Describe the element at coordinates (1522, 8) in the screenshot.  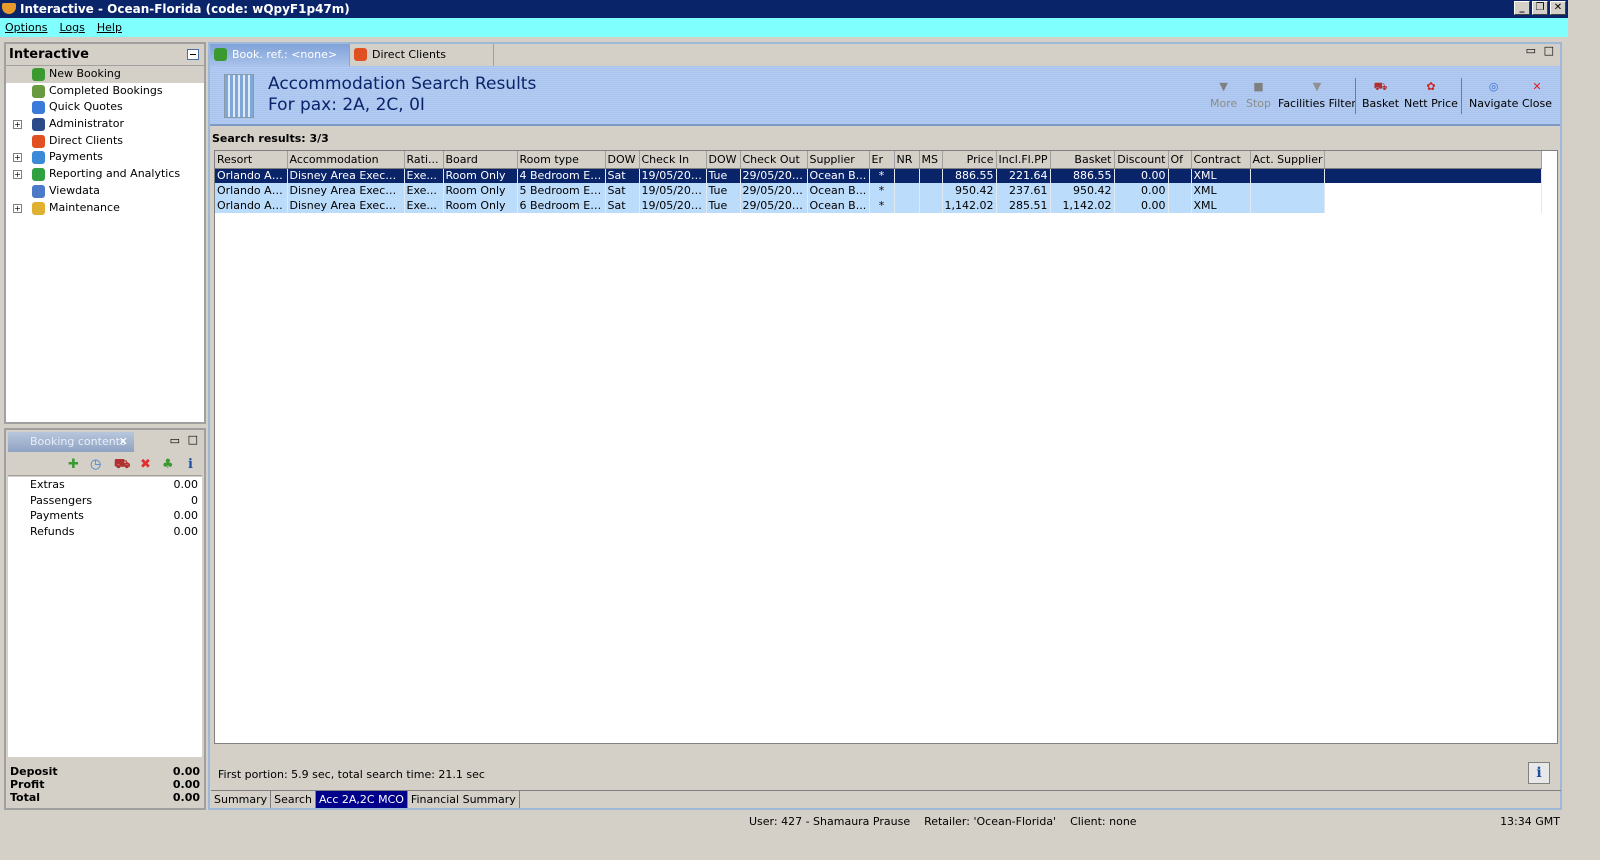
I see `minimize-button: _` at that location.